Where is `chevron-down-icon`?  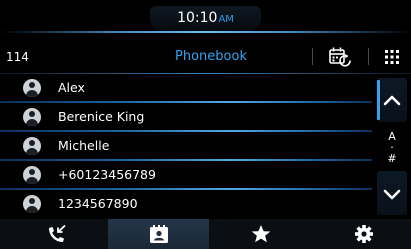 chevron-down-icon is located at coordinates (392, 194).